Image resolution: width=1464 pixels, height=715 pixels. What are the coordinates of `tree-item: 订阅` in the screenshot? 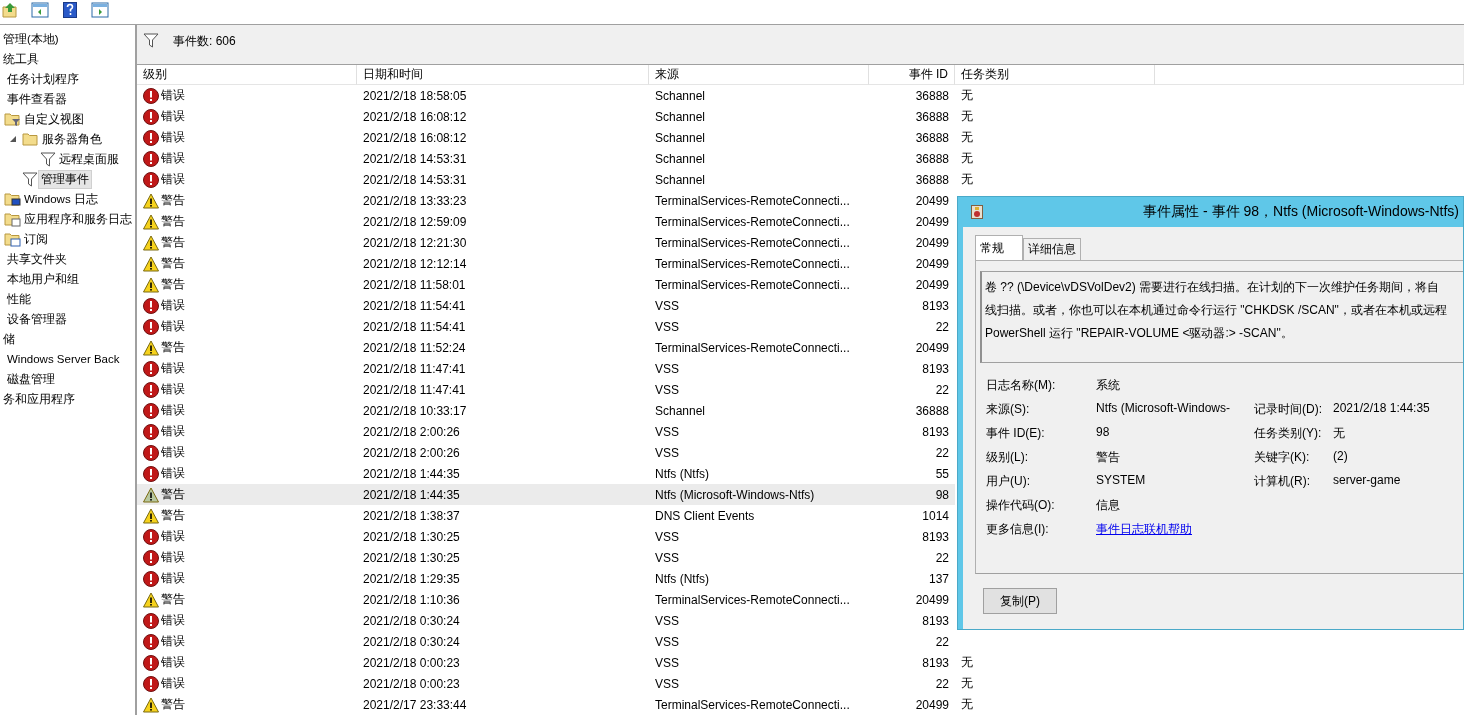 It's located at (36, 239).